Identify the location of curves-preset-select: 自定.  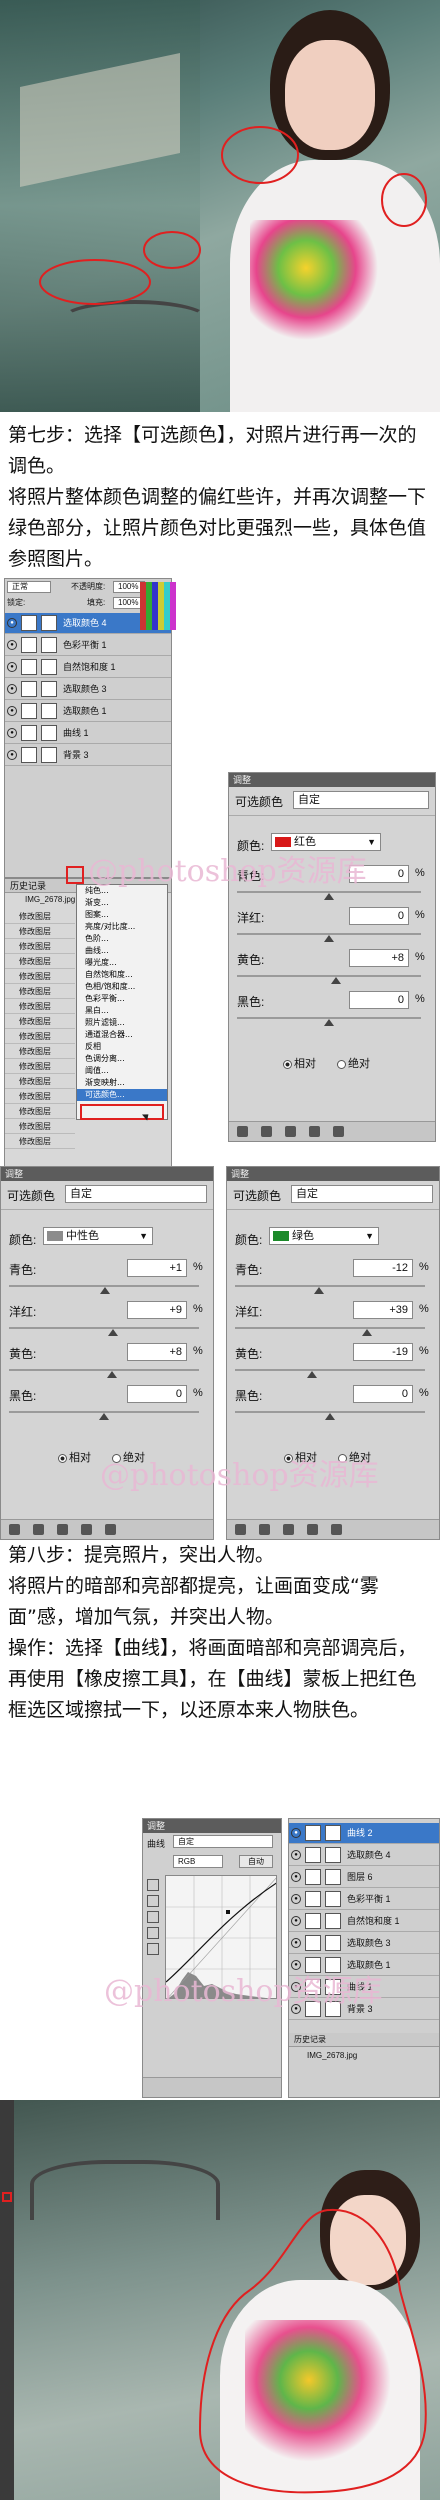
(223, 1841).